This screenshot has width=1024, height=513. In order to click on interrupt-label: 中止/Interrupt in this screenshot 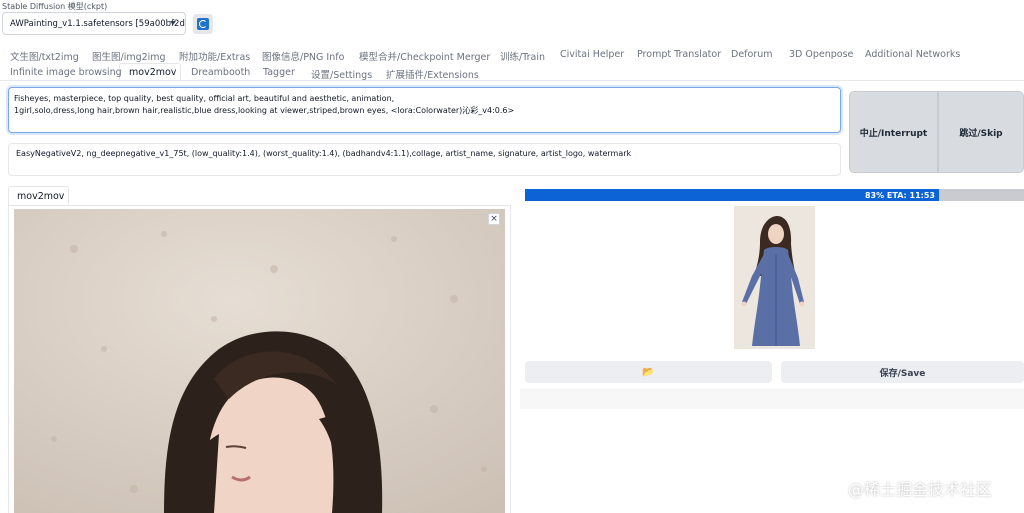, I will do `click(893, 133)`.